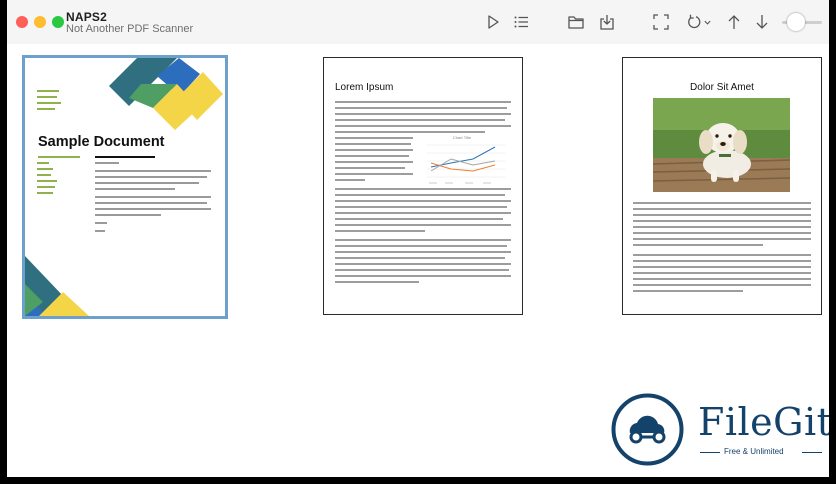 The width and height of the screenshot is (836, 484). I want to click on download-tray-icon, so click(607, 22).